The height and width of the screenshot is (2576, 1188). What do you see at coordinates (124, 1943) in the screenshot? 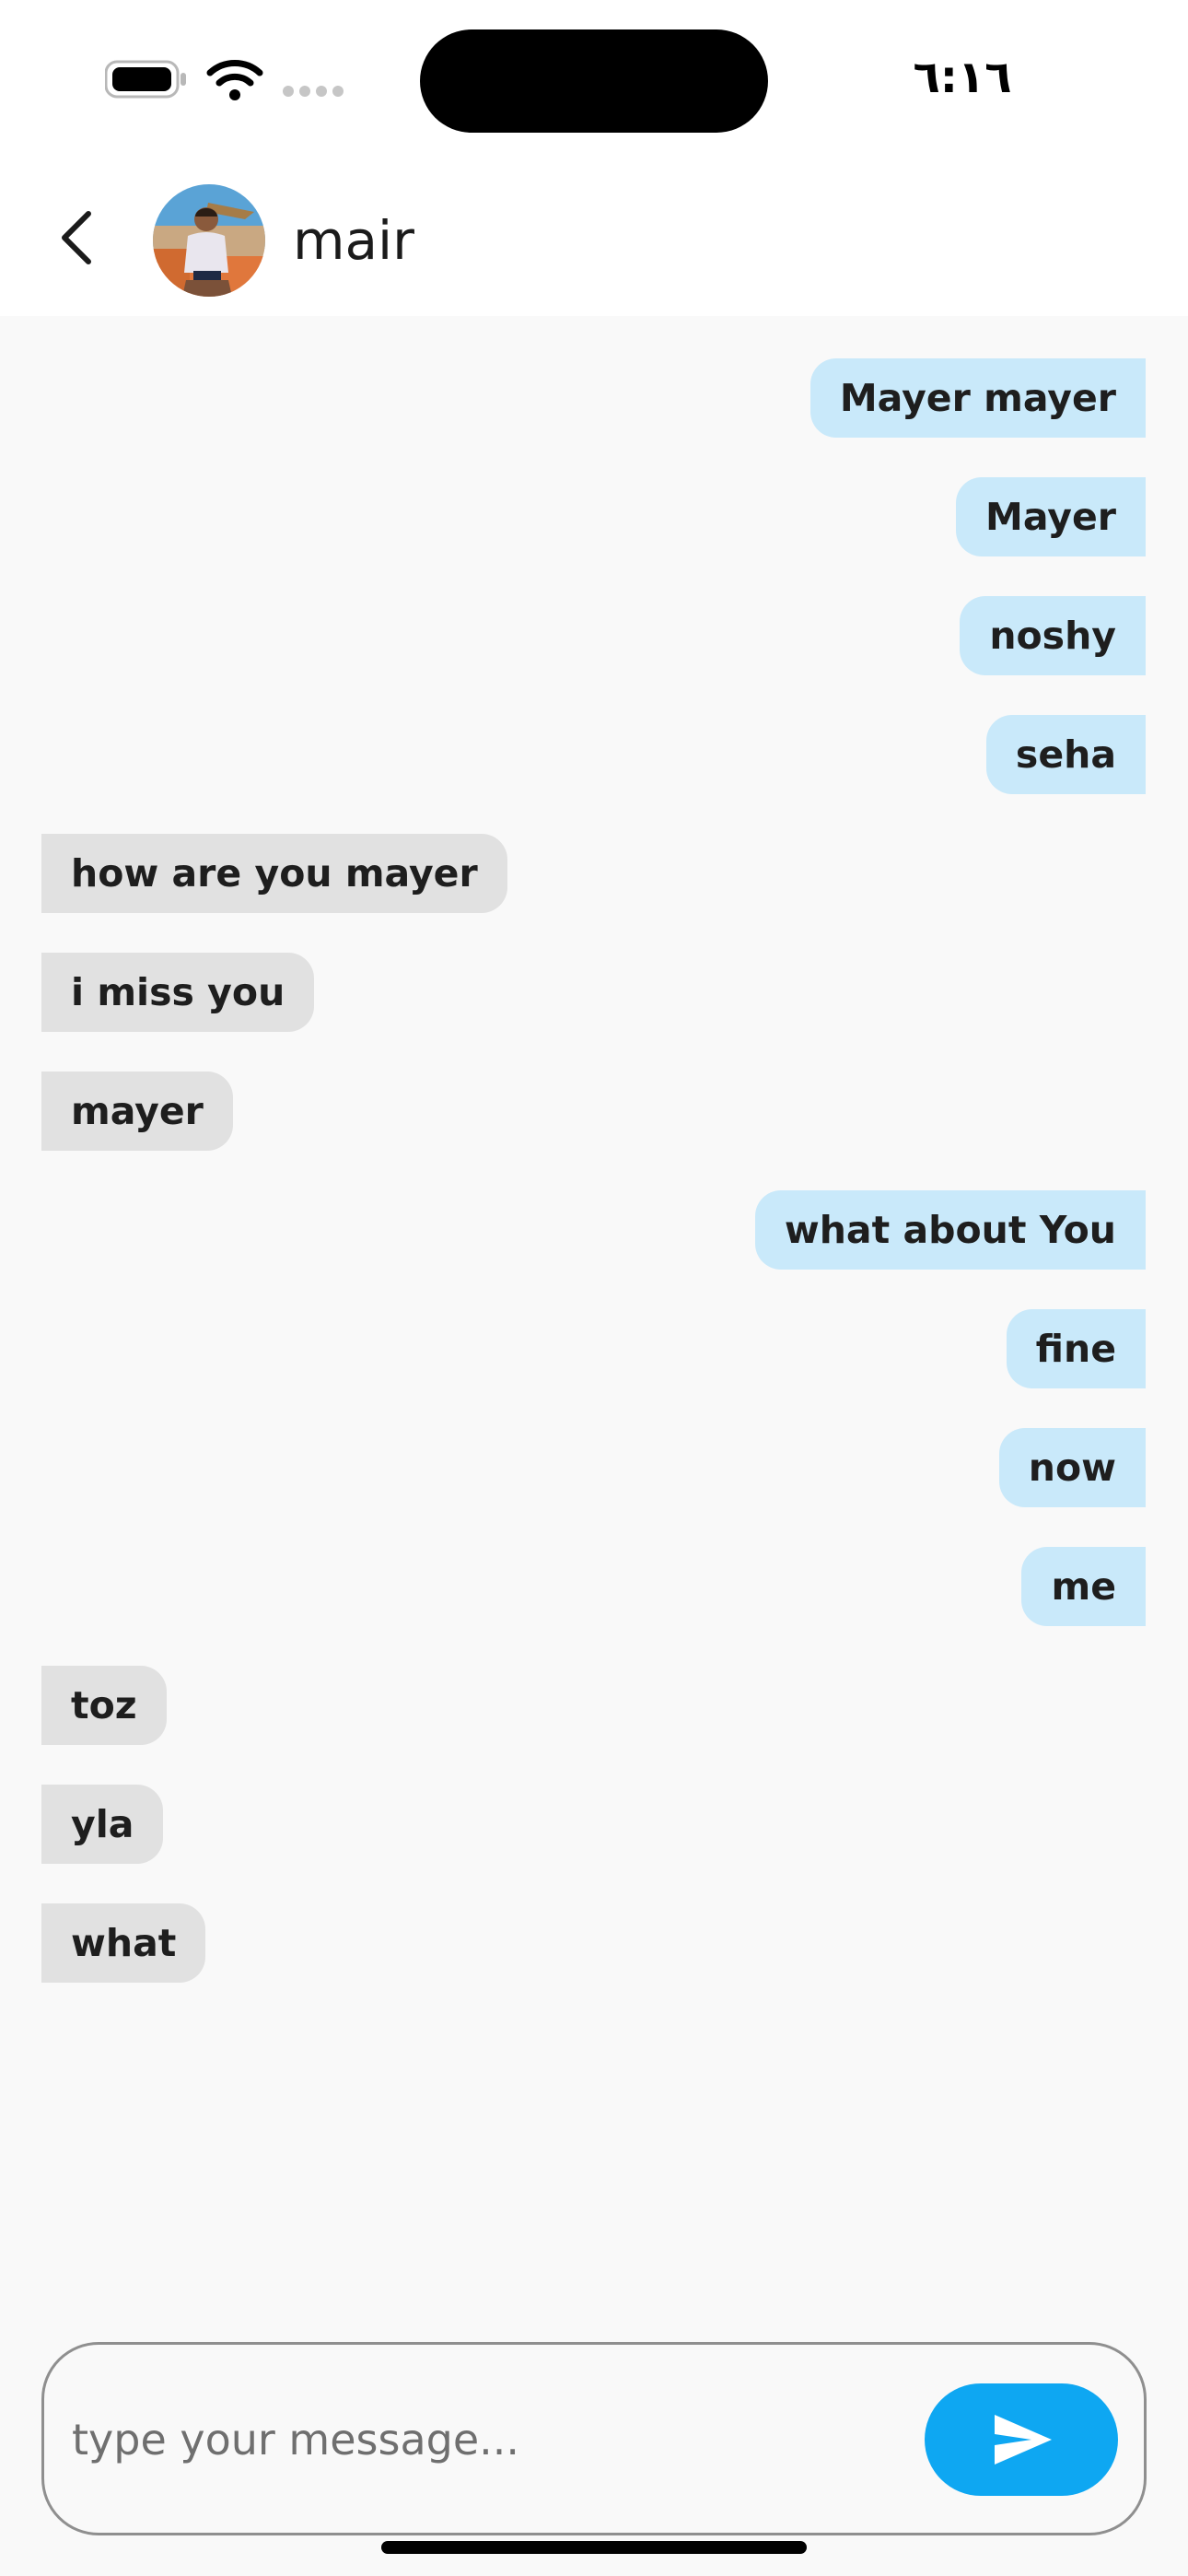
I see `message-bubble-incoming: what` at bounding box center [124, 1943].